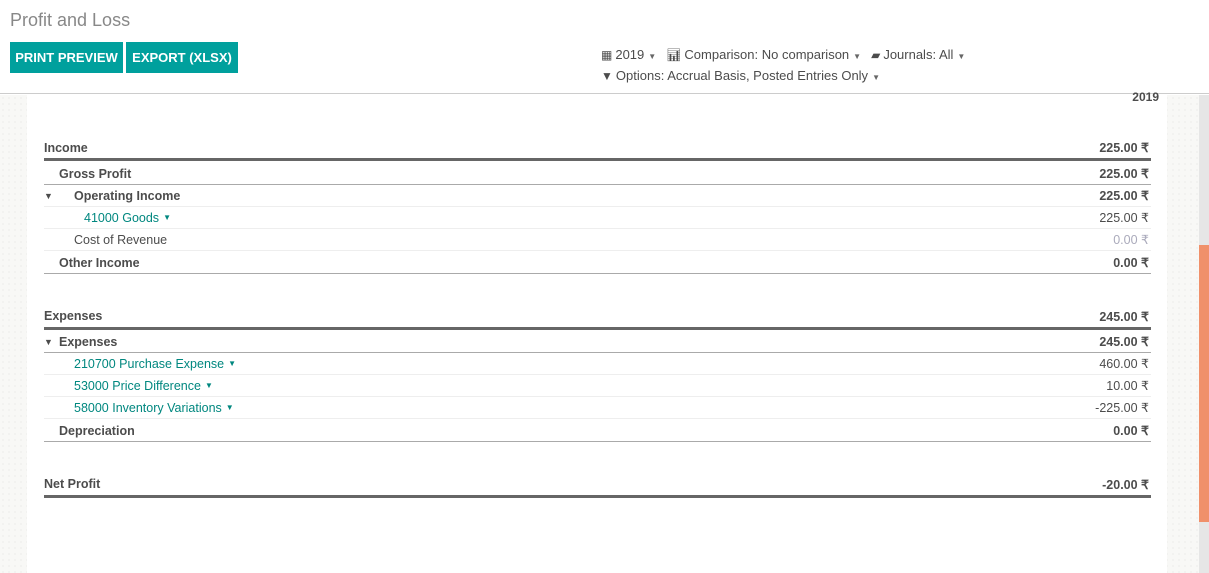 The height and width of the screenshot is (573, 1209). What do you see at coordinates (72, 484) in the screenshot?
I see `row-label: Net Profit` at bounding box center [72, 484].